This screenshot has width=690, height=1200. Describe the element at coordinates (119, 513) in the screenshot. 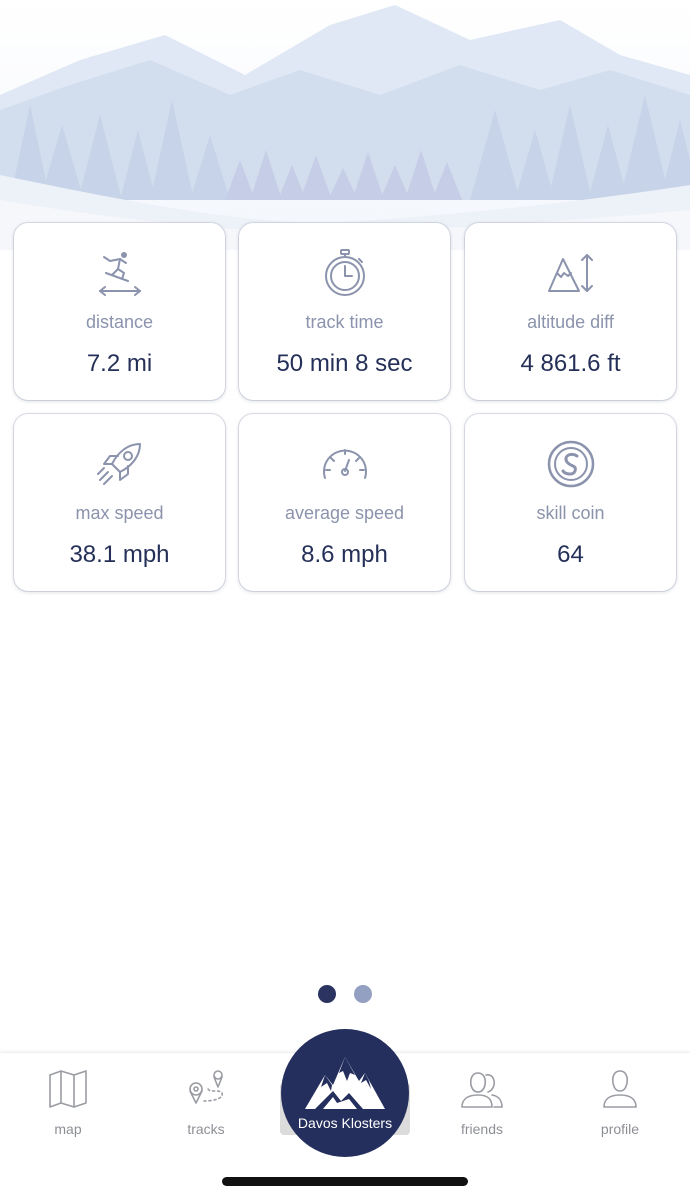

I see `stat-label: max speed` at that location.